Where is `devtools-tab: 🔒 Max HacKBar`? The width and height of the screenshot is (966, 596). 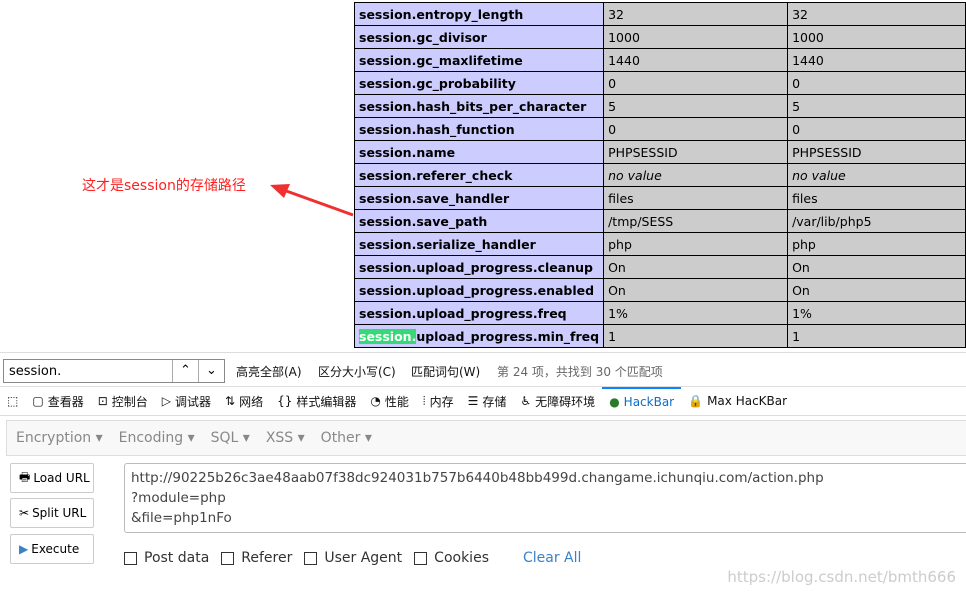
devtools-tab: 🔒 Max HacKBar is located at coordinates (737, 401).